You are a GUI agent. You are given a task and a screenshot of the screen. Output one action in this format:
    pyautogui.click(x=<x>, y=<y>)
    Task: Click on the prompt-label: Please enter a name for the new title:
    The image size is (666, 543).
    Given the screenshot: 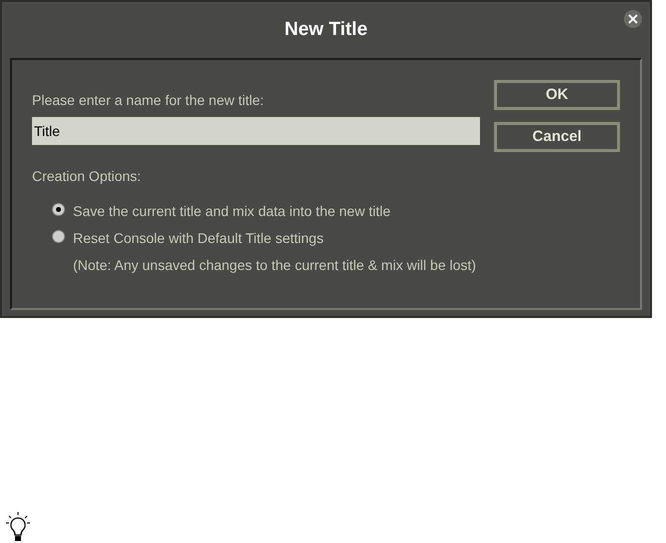 What is the action you would take?
    pyautogui.click(x=148, y=100)
    